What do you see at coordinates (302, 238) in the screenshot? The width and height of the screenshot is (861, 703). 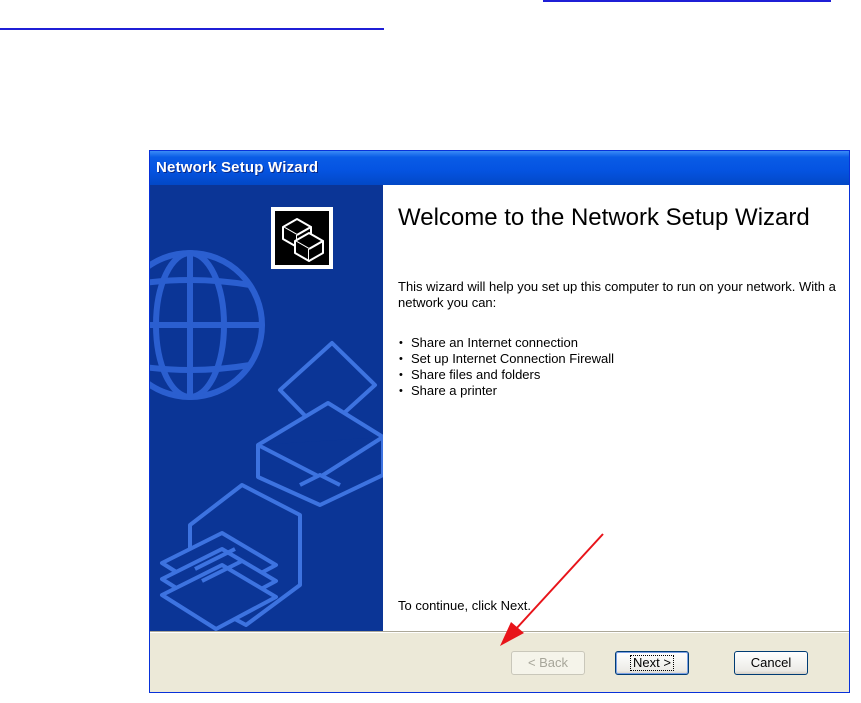 I see `network-computers-icon` at bounding box center [302, 238].